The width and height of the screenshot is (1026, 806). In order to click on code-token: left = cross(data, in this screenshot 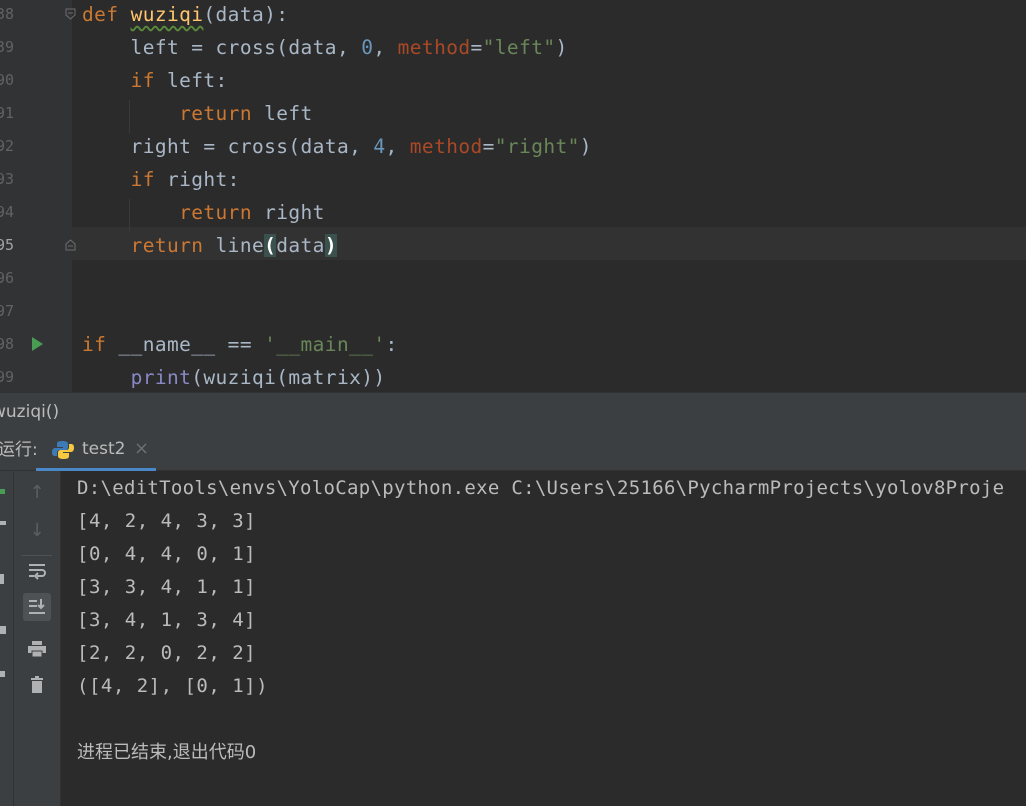, I will do `click(222, 47)`.